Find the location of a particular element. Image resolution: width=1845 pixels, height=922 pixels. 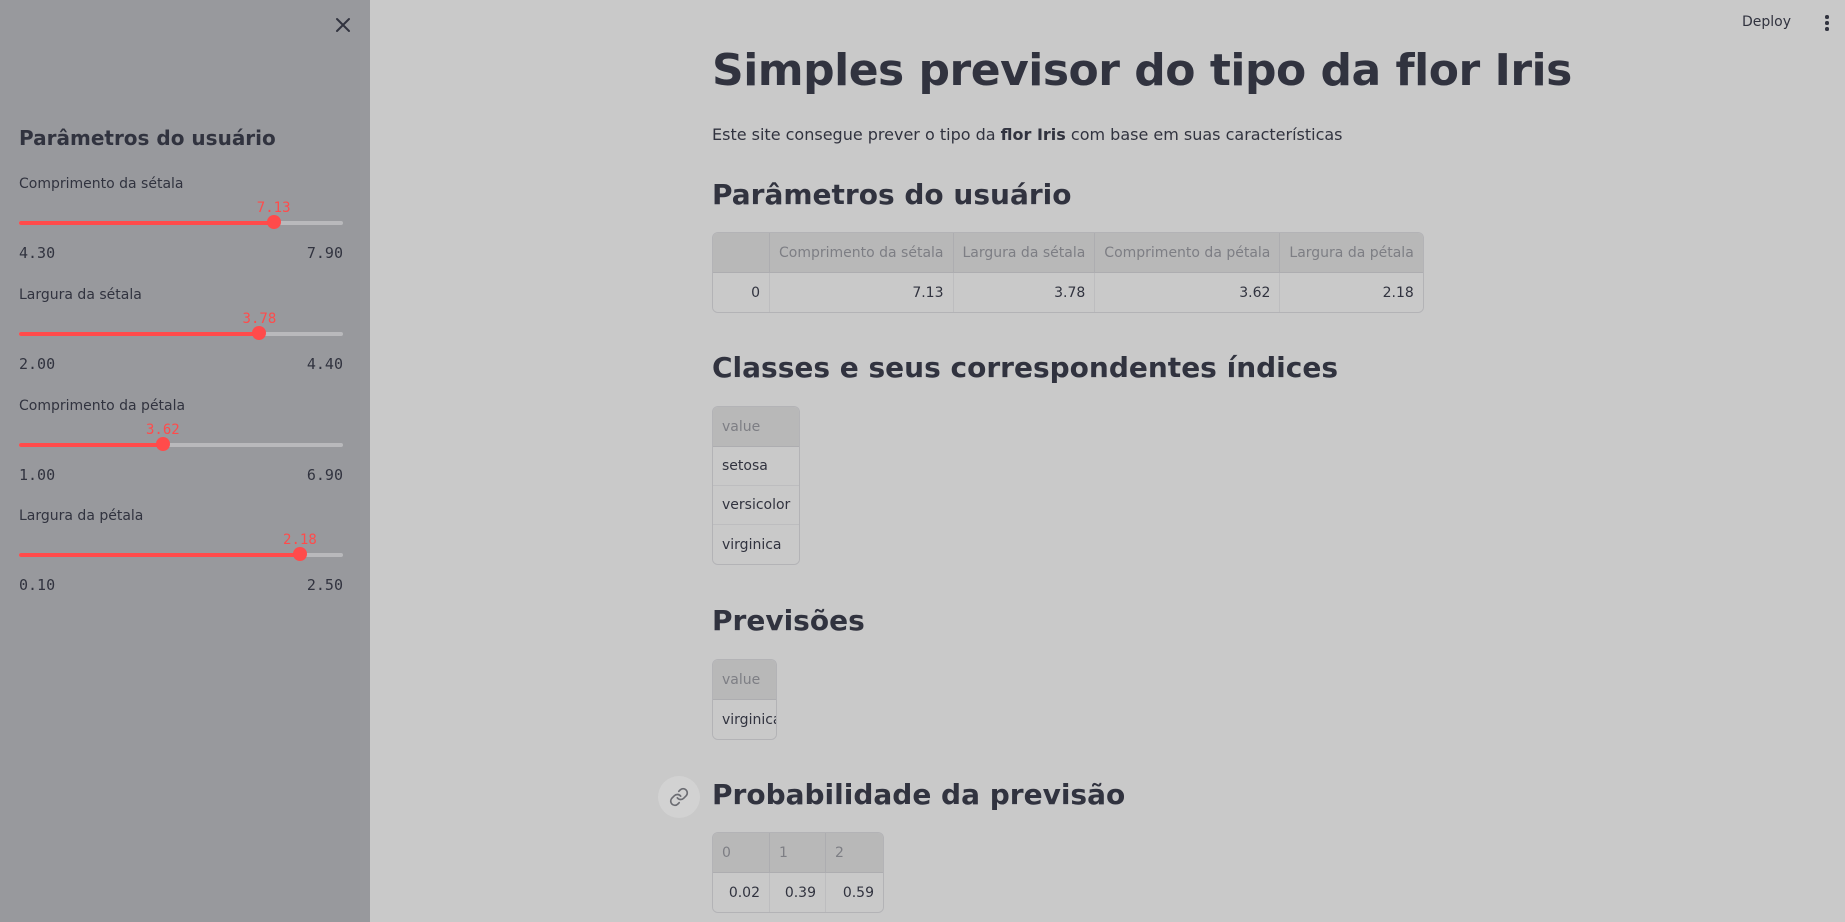

table-cell: 0.39 is located at coordinates (798, 892).